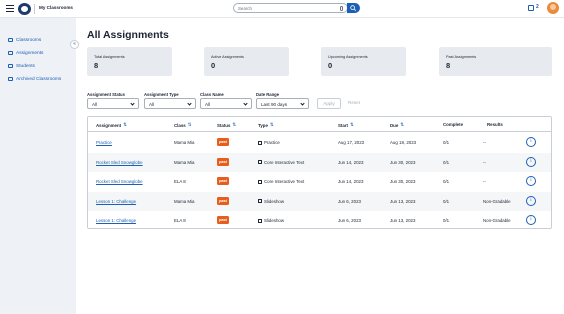 The image size is (564, 314). What do you see at coordinates (24, 9) in the screenshot?
I see `logo` at bounding box center [24, 9].